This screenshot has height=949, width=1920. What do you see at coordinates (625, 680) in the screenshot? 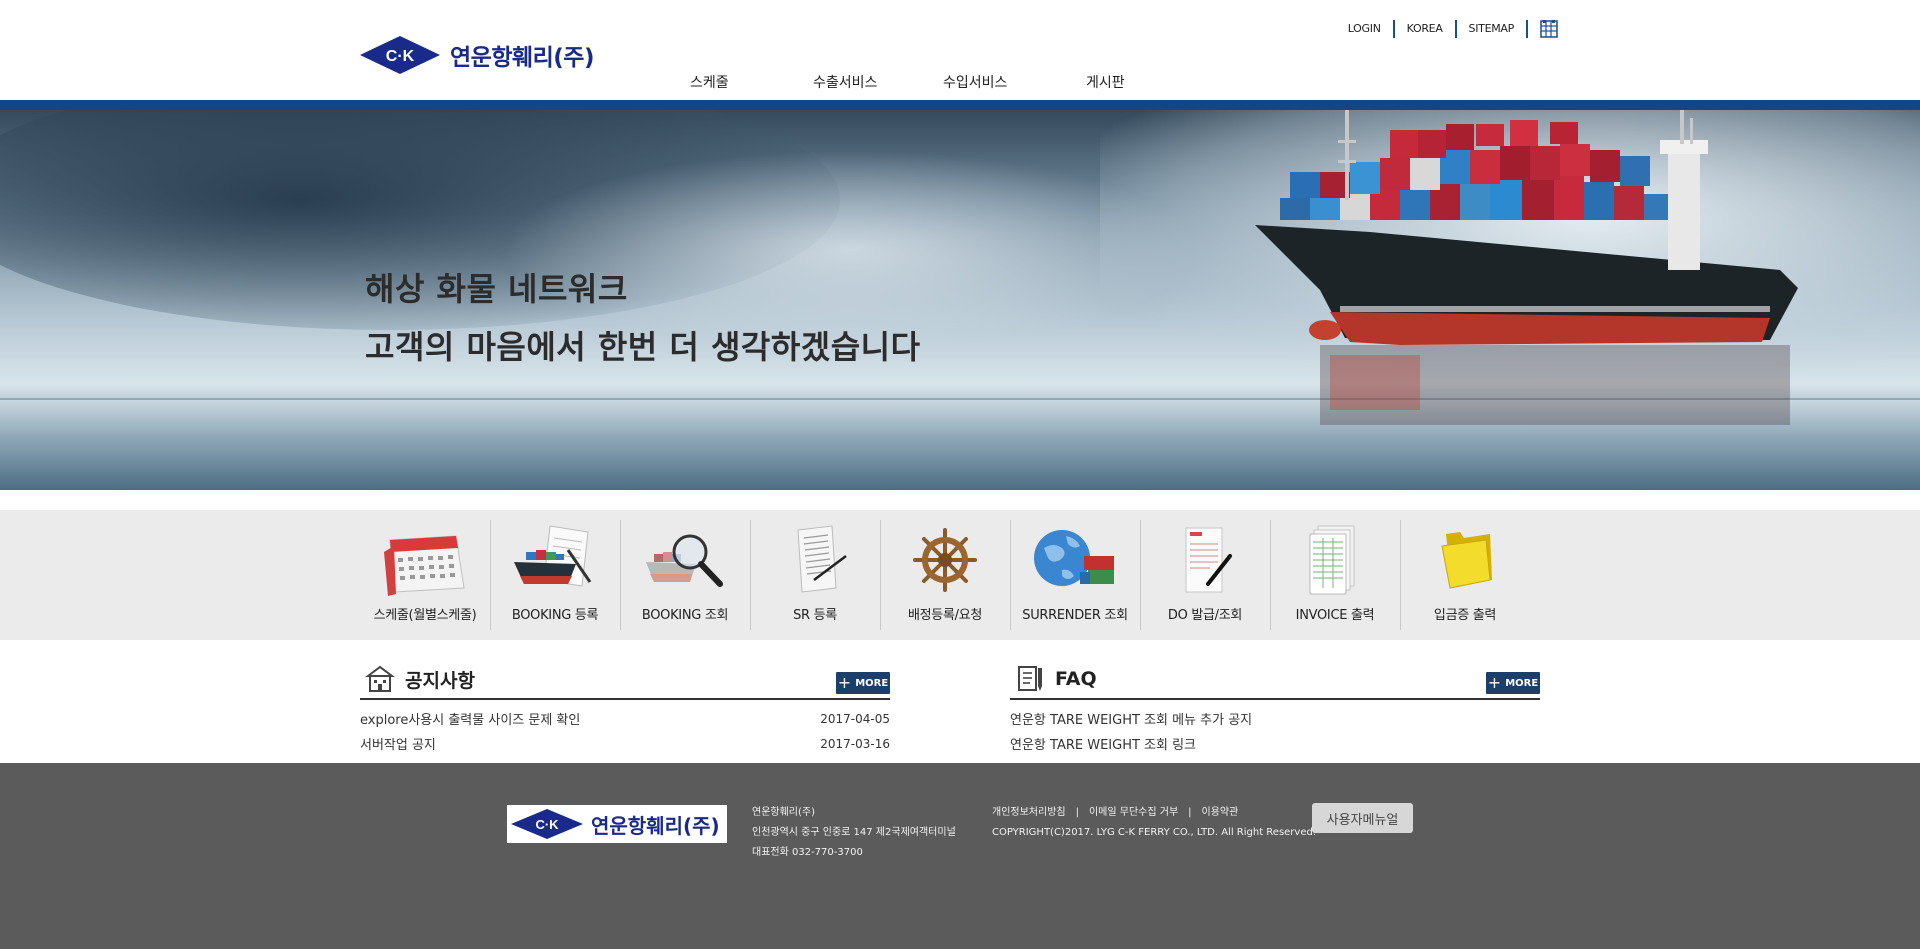
I see `notice-header: 공지사항 + MORE` at bounding box center [625, 680].